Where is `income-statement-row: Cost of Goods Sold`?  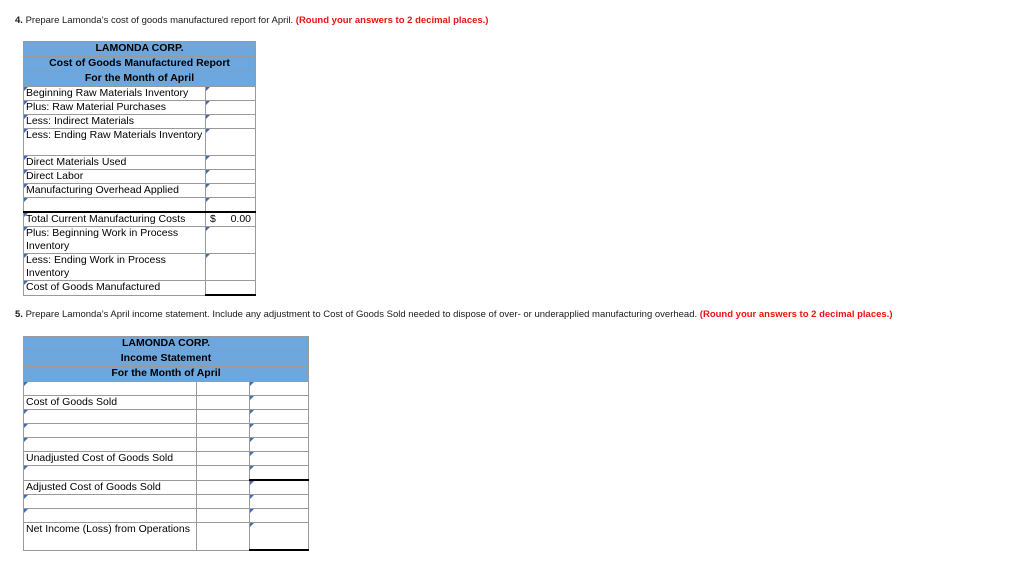
income-statement-row: Cost of Goods Sold is located at coordinates (166, 402).